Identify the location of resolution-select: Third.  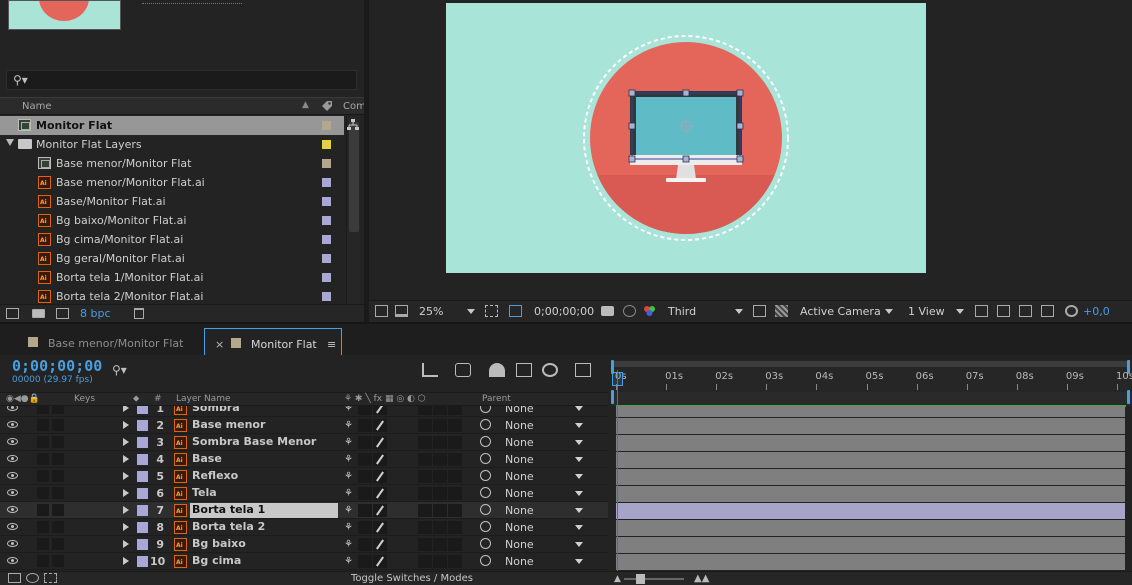
(682, 311).